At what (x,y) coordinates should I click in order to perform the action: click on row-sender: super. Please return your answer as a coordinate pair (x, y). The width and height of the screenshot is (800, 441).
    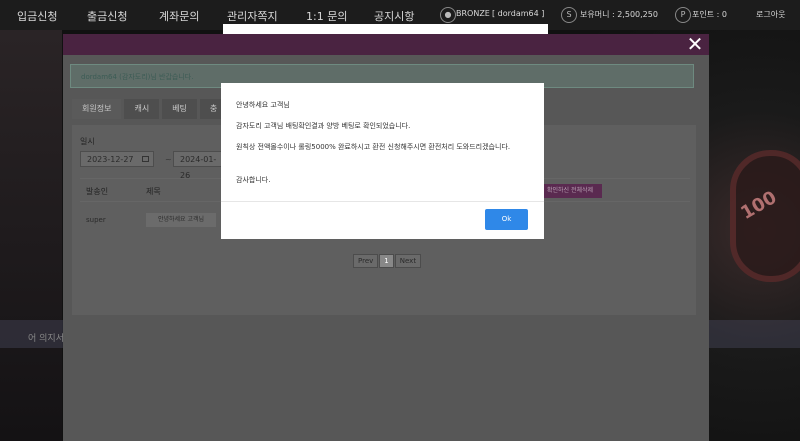
    Looking at the image, I should click on (96, 220).